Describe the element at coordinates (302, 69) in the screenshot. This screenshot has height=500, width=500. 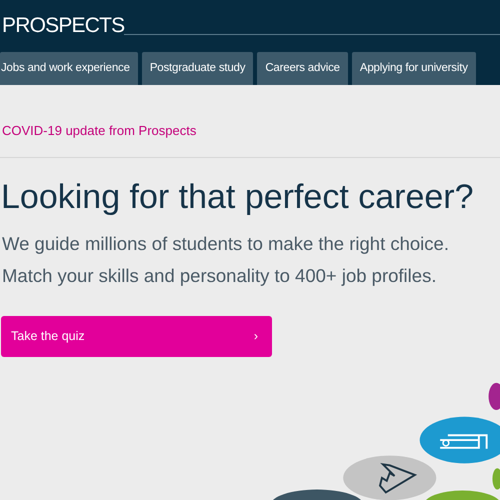
I see `nav-tab: Careers advice` at that location.